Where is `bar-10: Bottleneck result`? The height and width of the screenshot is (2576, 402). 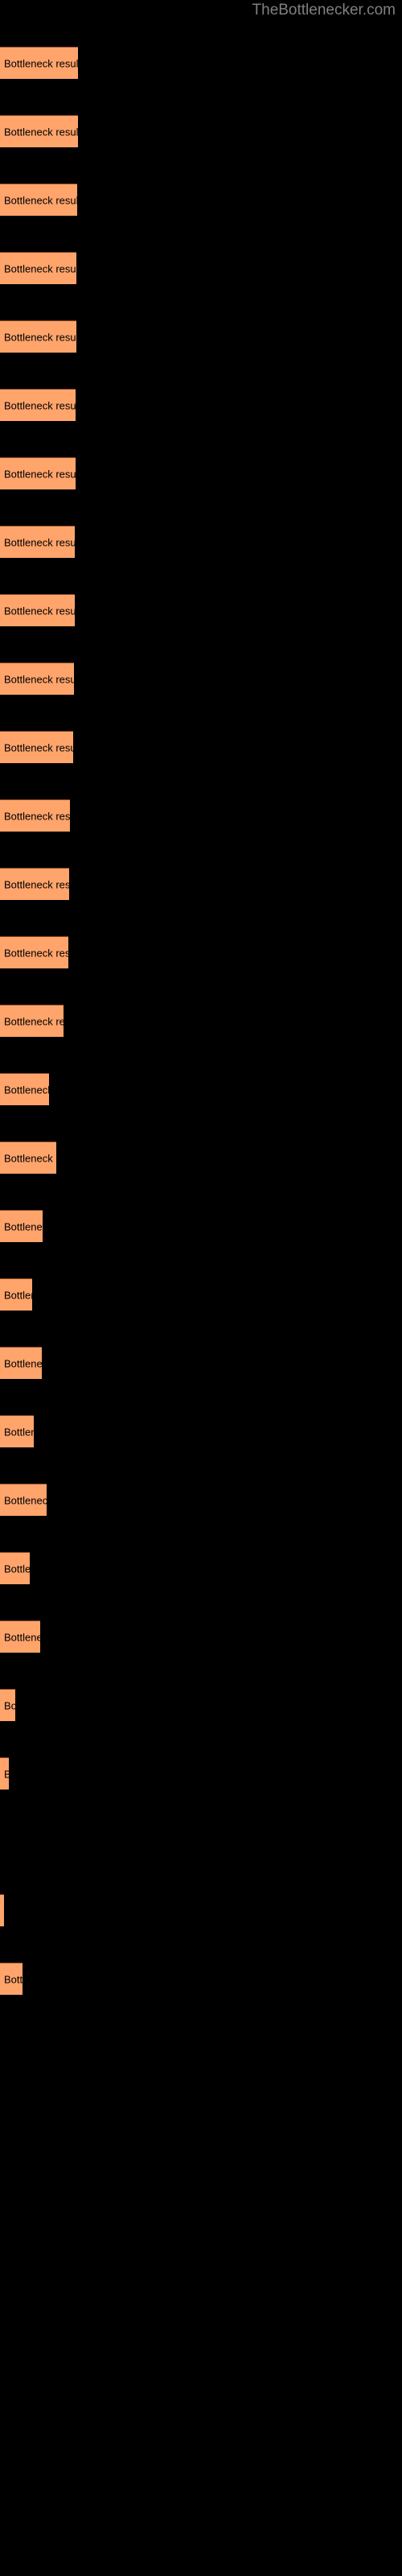 bar-10: Bottleneck result is located at coordinates (37, 679).